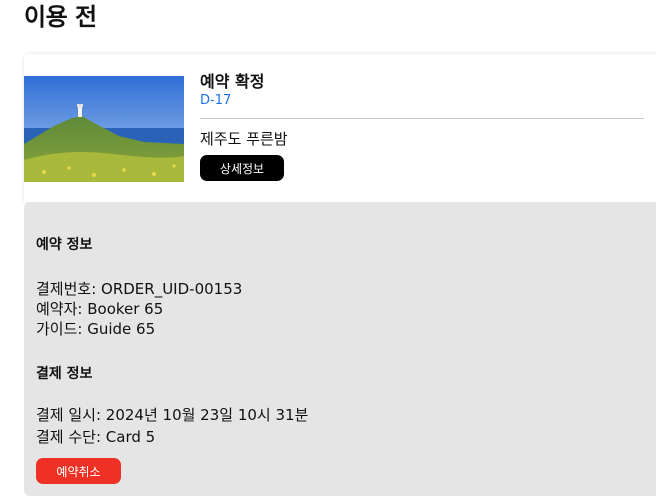  I want to click on cancel-reservation-button: 예약취소, so click(78, 471).